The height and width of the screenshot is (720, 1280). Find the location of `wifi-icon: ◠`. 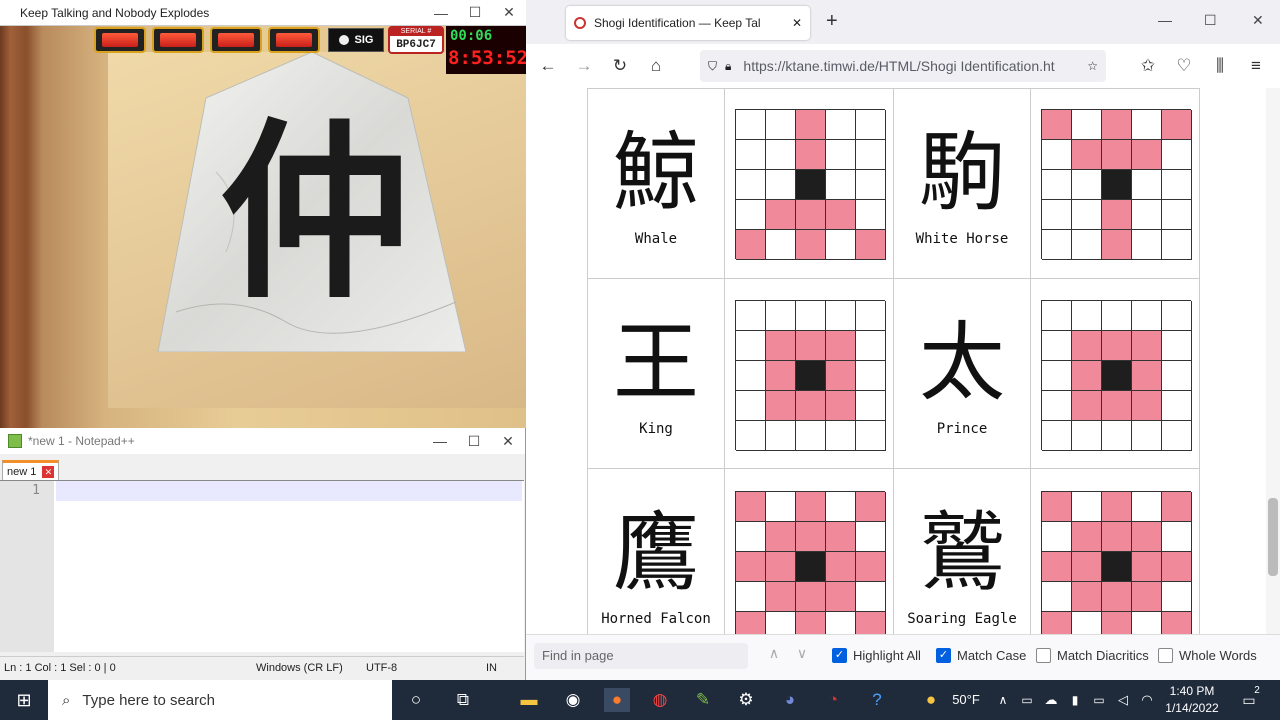

wifi-icon: ◠ is located at coordinates (1147, 700).